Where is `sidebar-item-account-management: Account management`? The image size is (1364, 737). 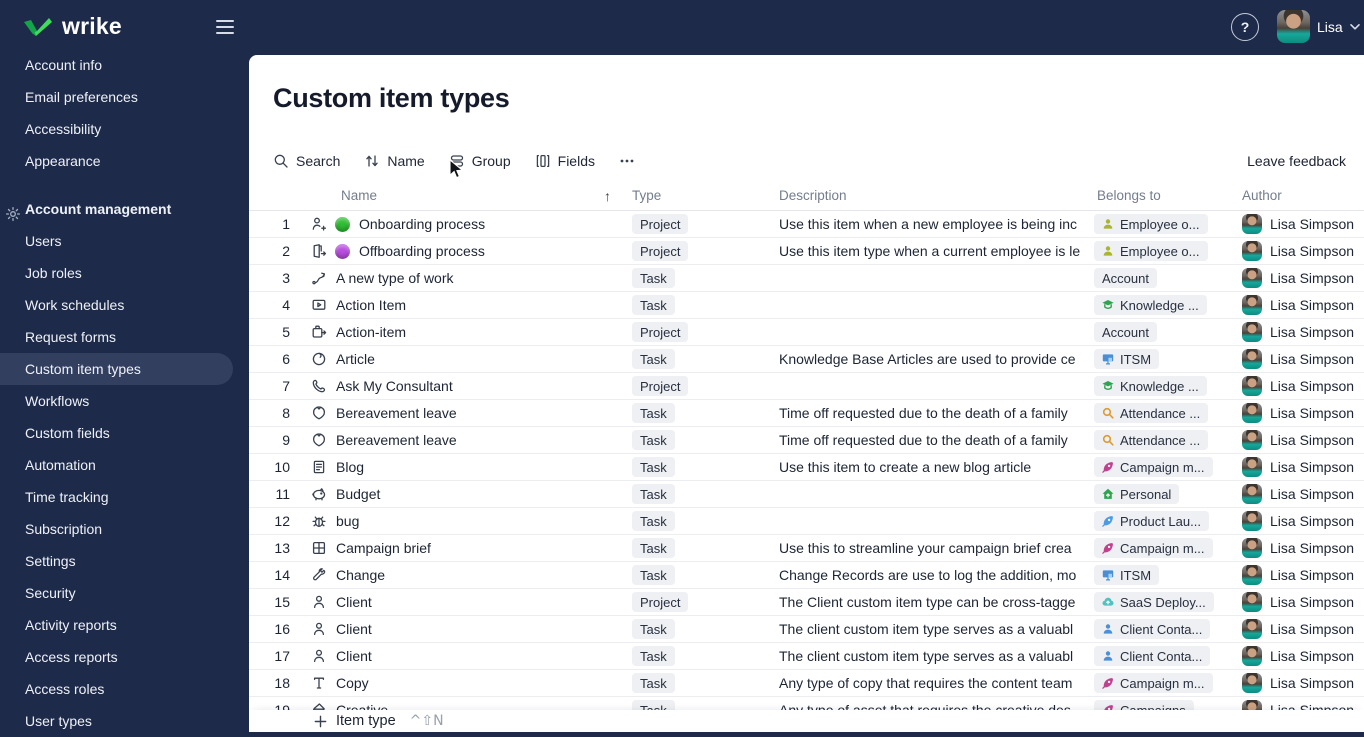 sidebar-item-account-management: Account management is located at coordinates (124, 209).